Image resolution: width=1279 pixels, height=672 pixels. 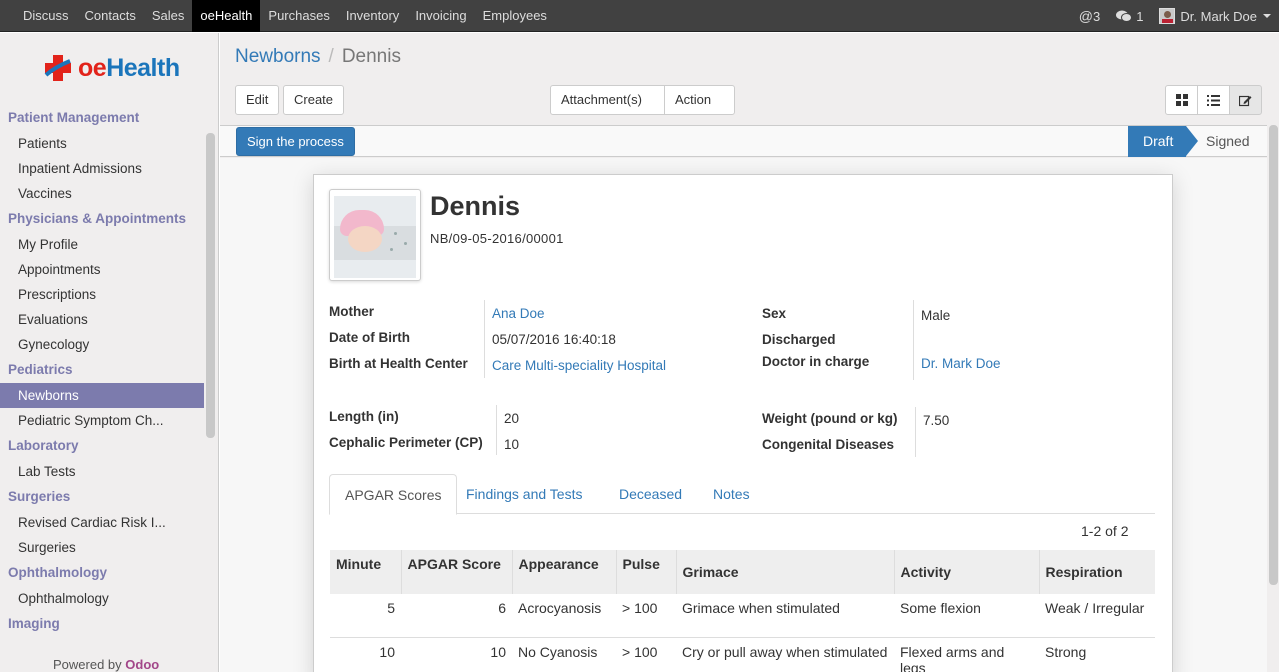 What do you see at coordinates (102, 294) in the screenshot?
I see `sidebar-item-prescriptions: Prescriptions` at bounding box center [102, 294].